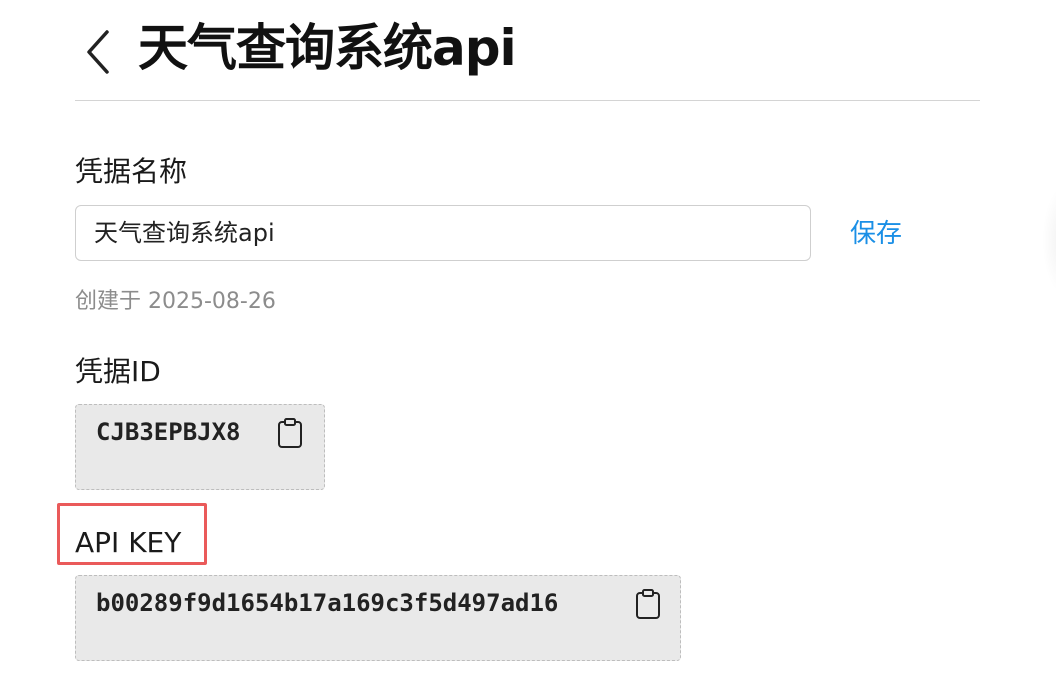  I want to click on credential-id-label: 凭据ID, so click(118, 371).